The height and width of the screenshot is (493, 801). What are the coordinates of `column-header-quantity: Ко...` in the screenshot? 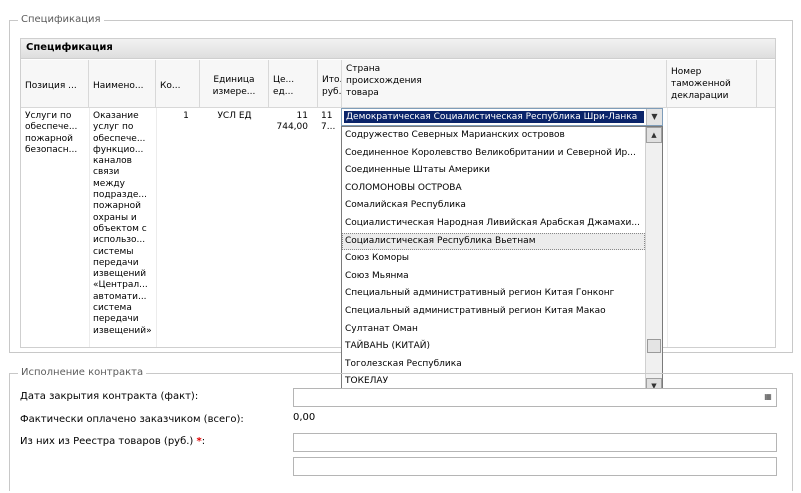 It's located at (178, 84).